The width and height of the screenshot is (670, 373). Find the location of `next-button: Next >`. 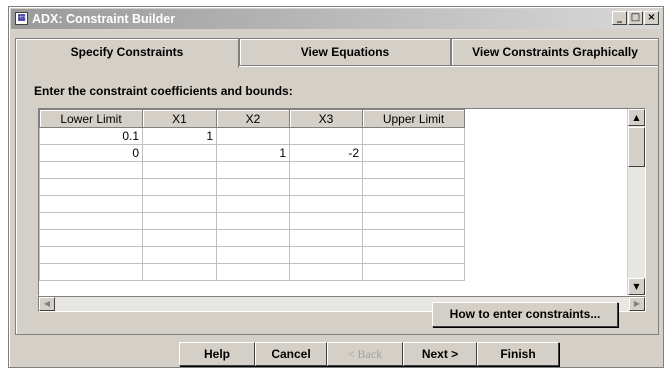

next-button: Next > is located at coordinates (440, 354).